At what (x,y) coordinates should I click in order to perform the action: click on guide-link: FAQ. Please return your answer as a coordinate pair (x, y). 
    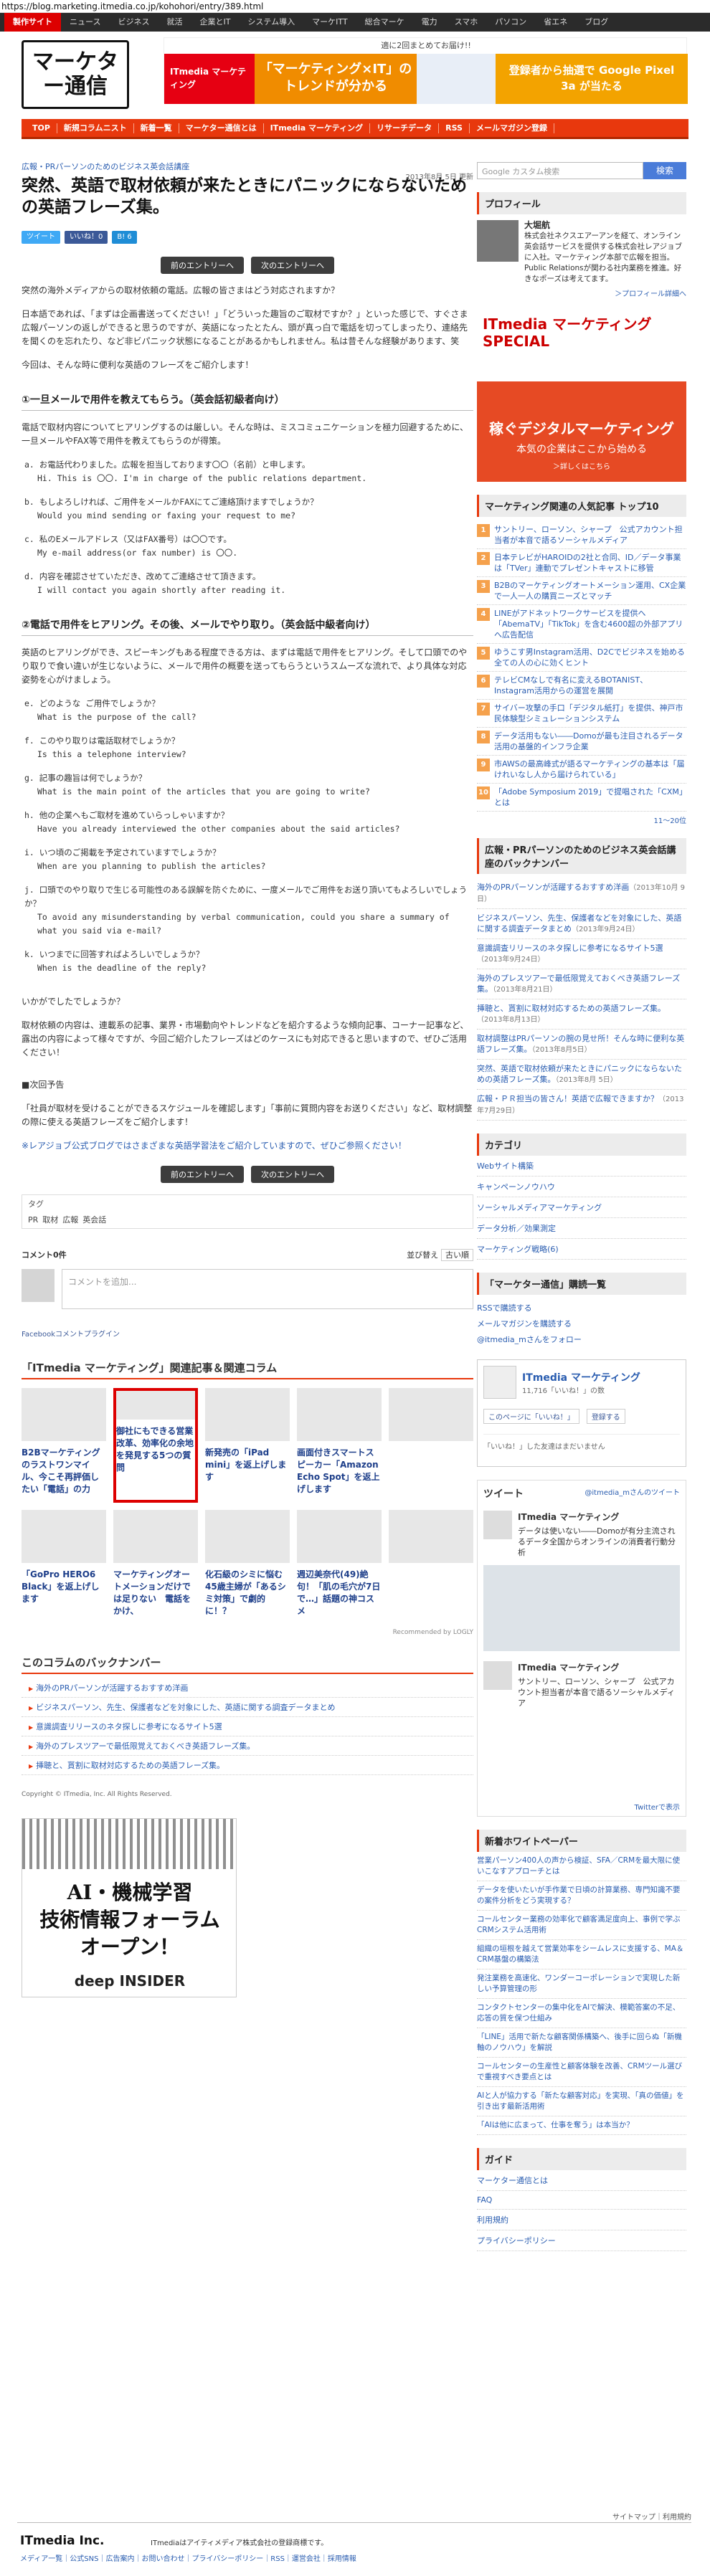
    Looking at the image, I should click on (581, 2200).